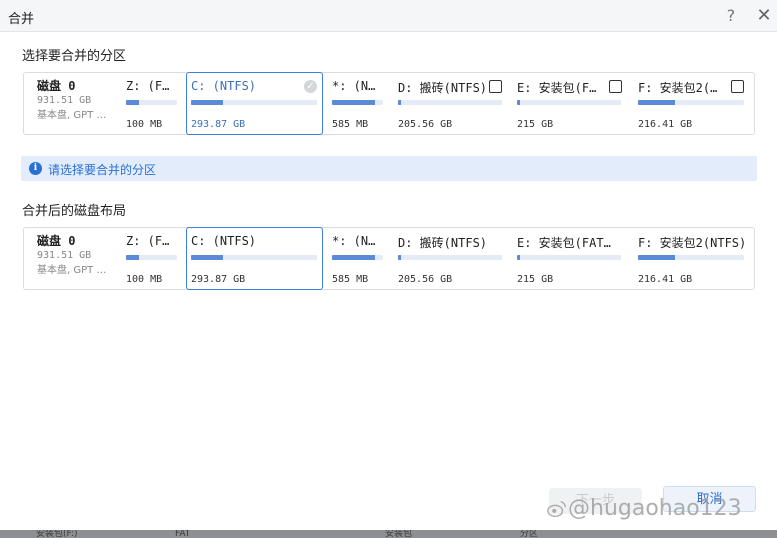 This screenshot has height=538, width=777. Describe the element at coordinates (389, 168) in the screenshot. I see `info-bar: i 请选择要合并的分区` at that location.